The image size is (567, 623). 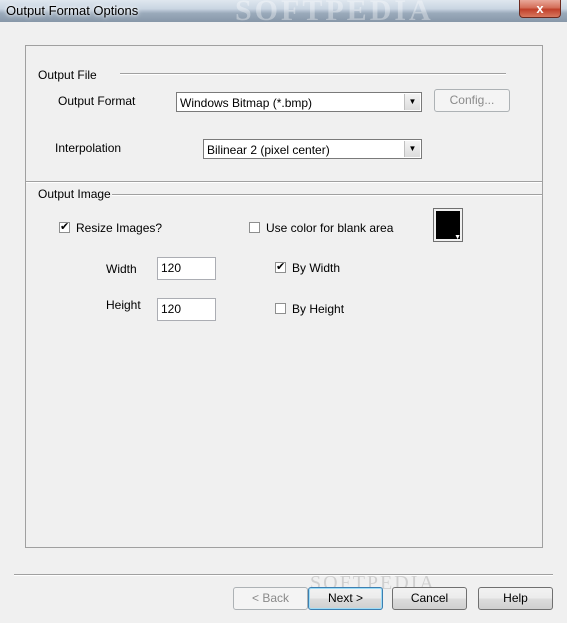 What do you see at coordinates (334, 11) in the screenshot?
I see `title-watermark: SOFTPEDIA` at bounding box center [334, 11].